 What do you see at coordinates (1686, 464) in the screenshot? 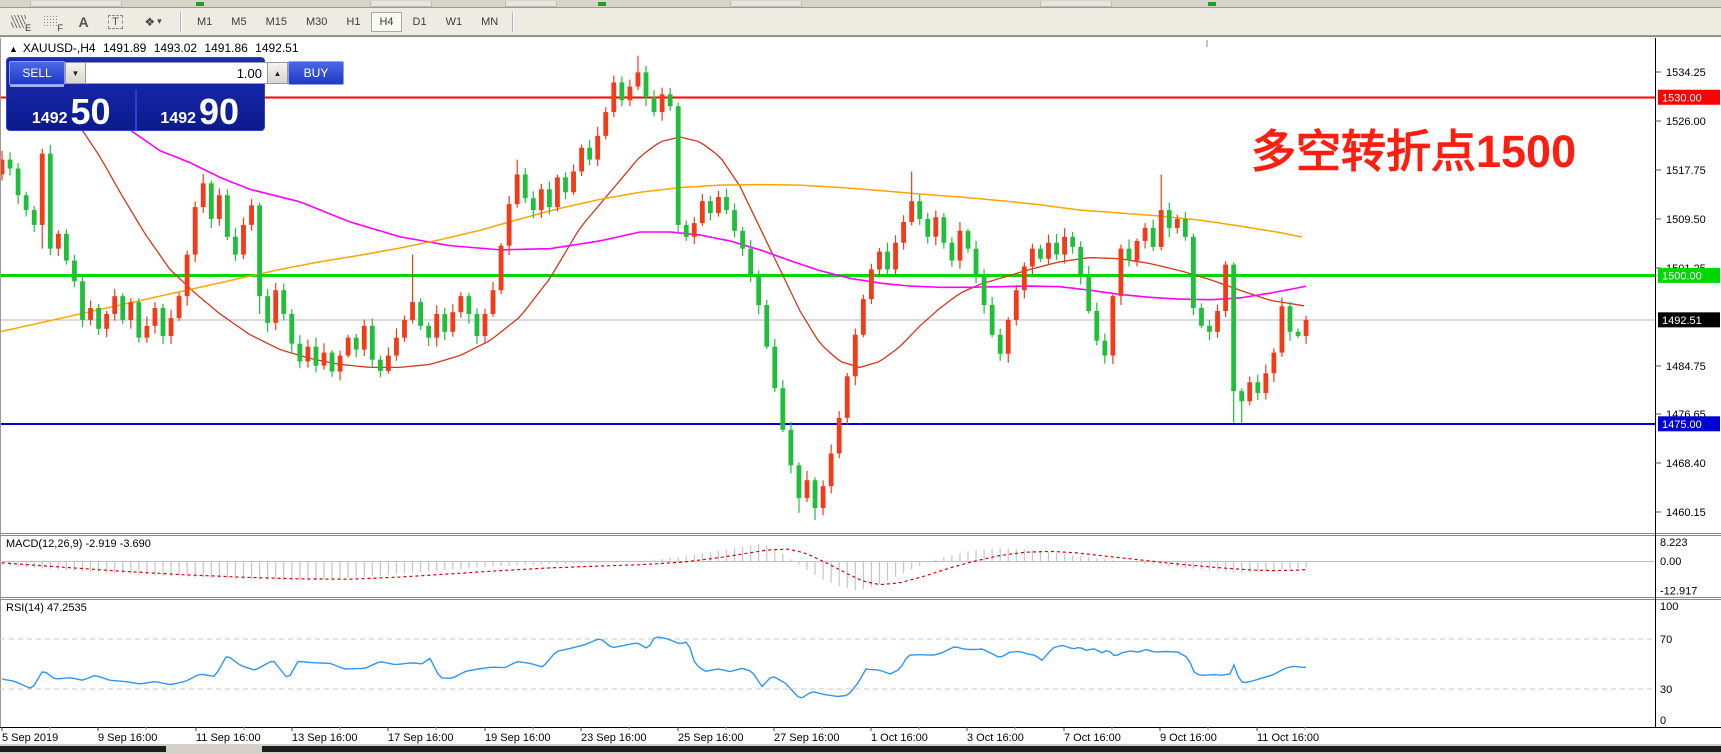
I see `svg-text: 1468.40` at bounding box center [1686, 464].